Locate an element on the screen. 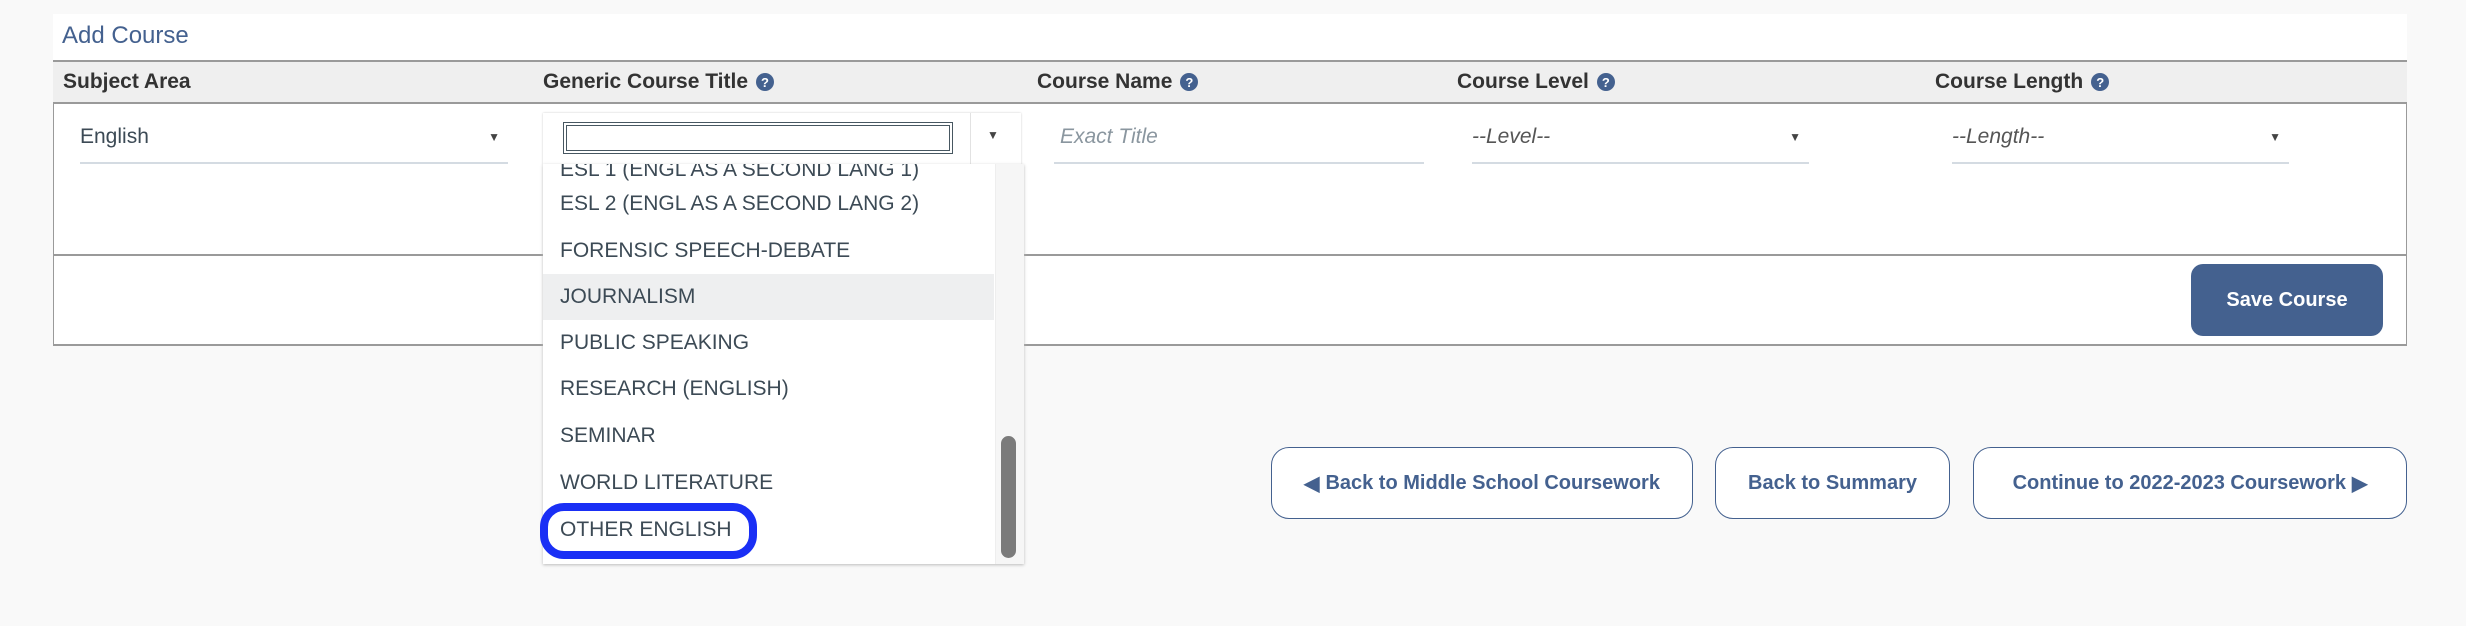 The image size is (2466, 626). back-to-middle-school-button: ◀ Back to Middle School Coursework is located at coordinates (1482, 483).